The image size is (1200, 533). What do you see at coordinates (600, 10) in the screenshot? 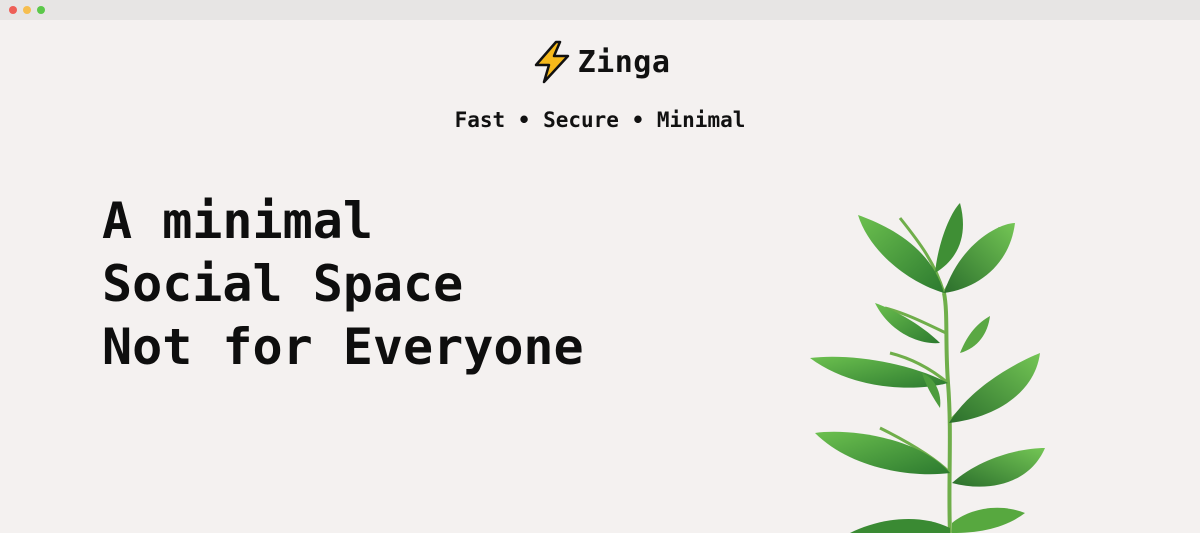
I see `window-titlebar` at bounding box center [600, 10].